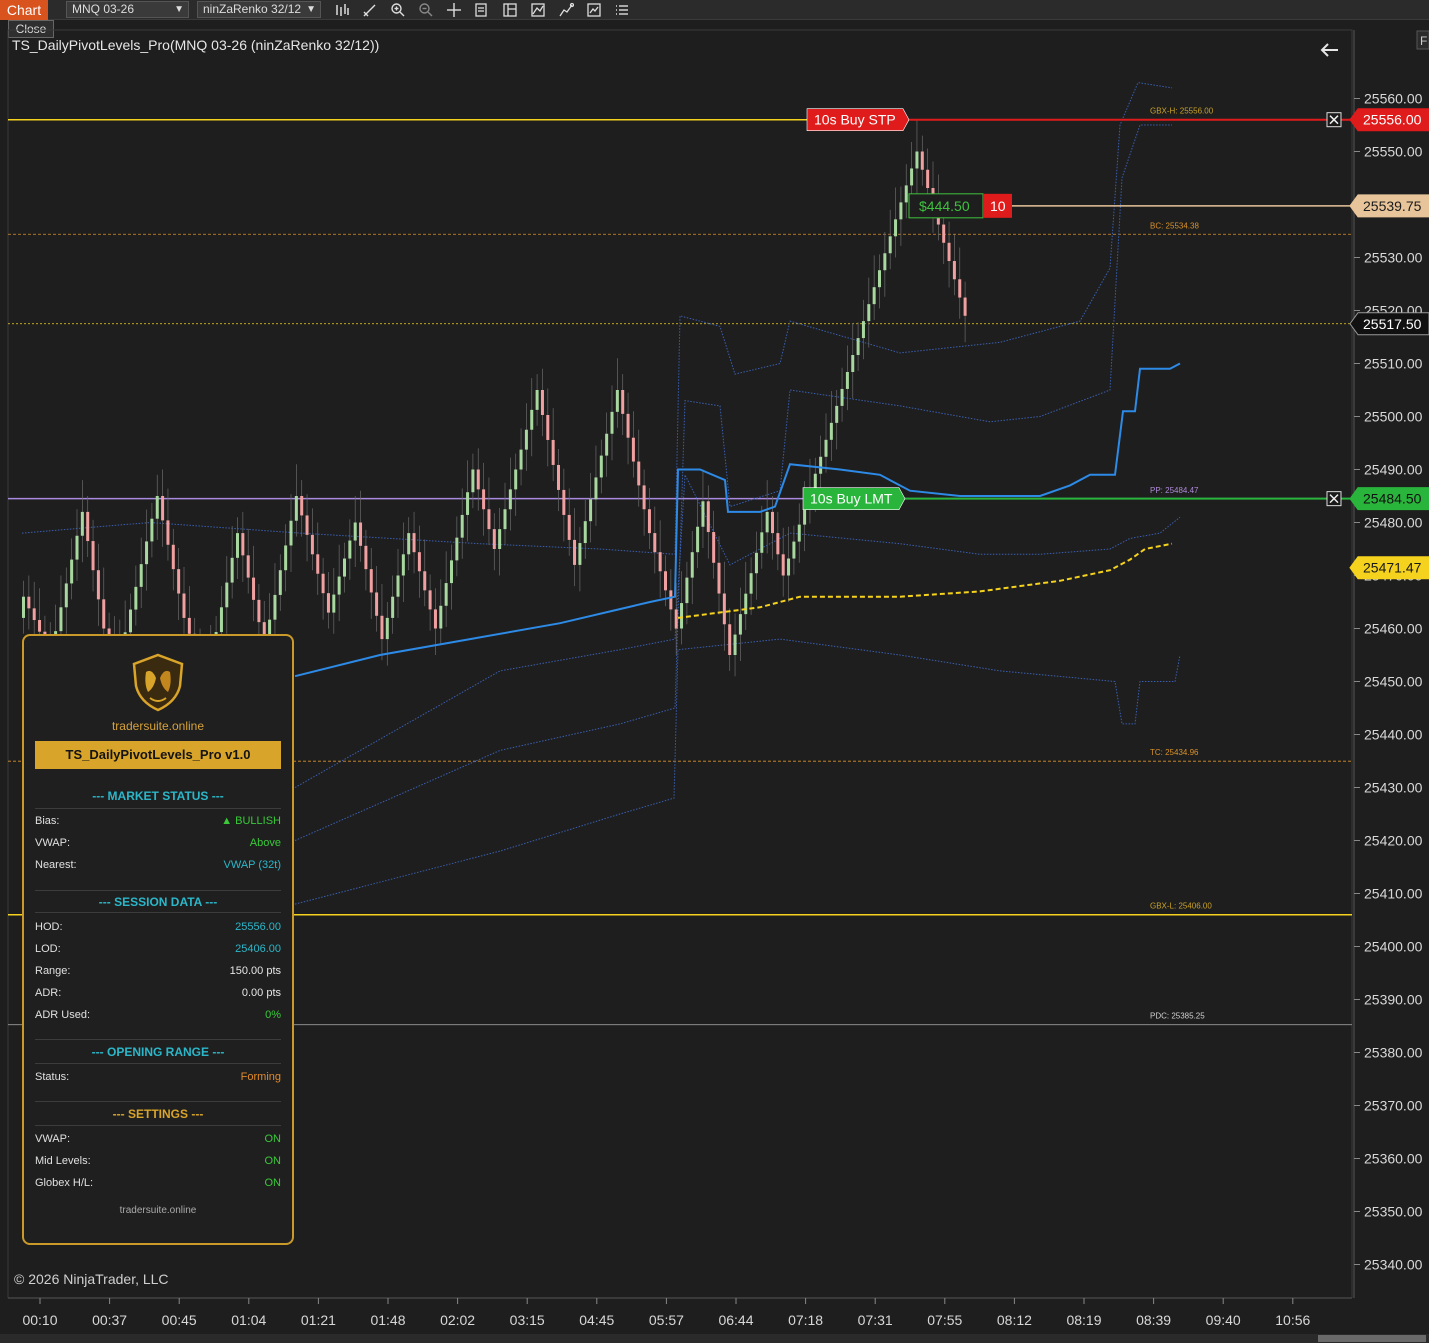 The height and width of the screenshot is (1343, 1429). What do you see at coordinates (342, 10) in the screenshot?
I see `bar-type-icon` at bounding box center [342, 10].